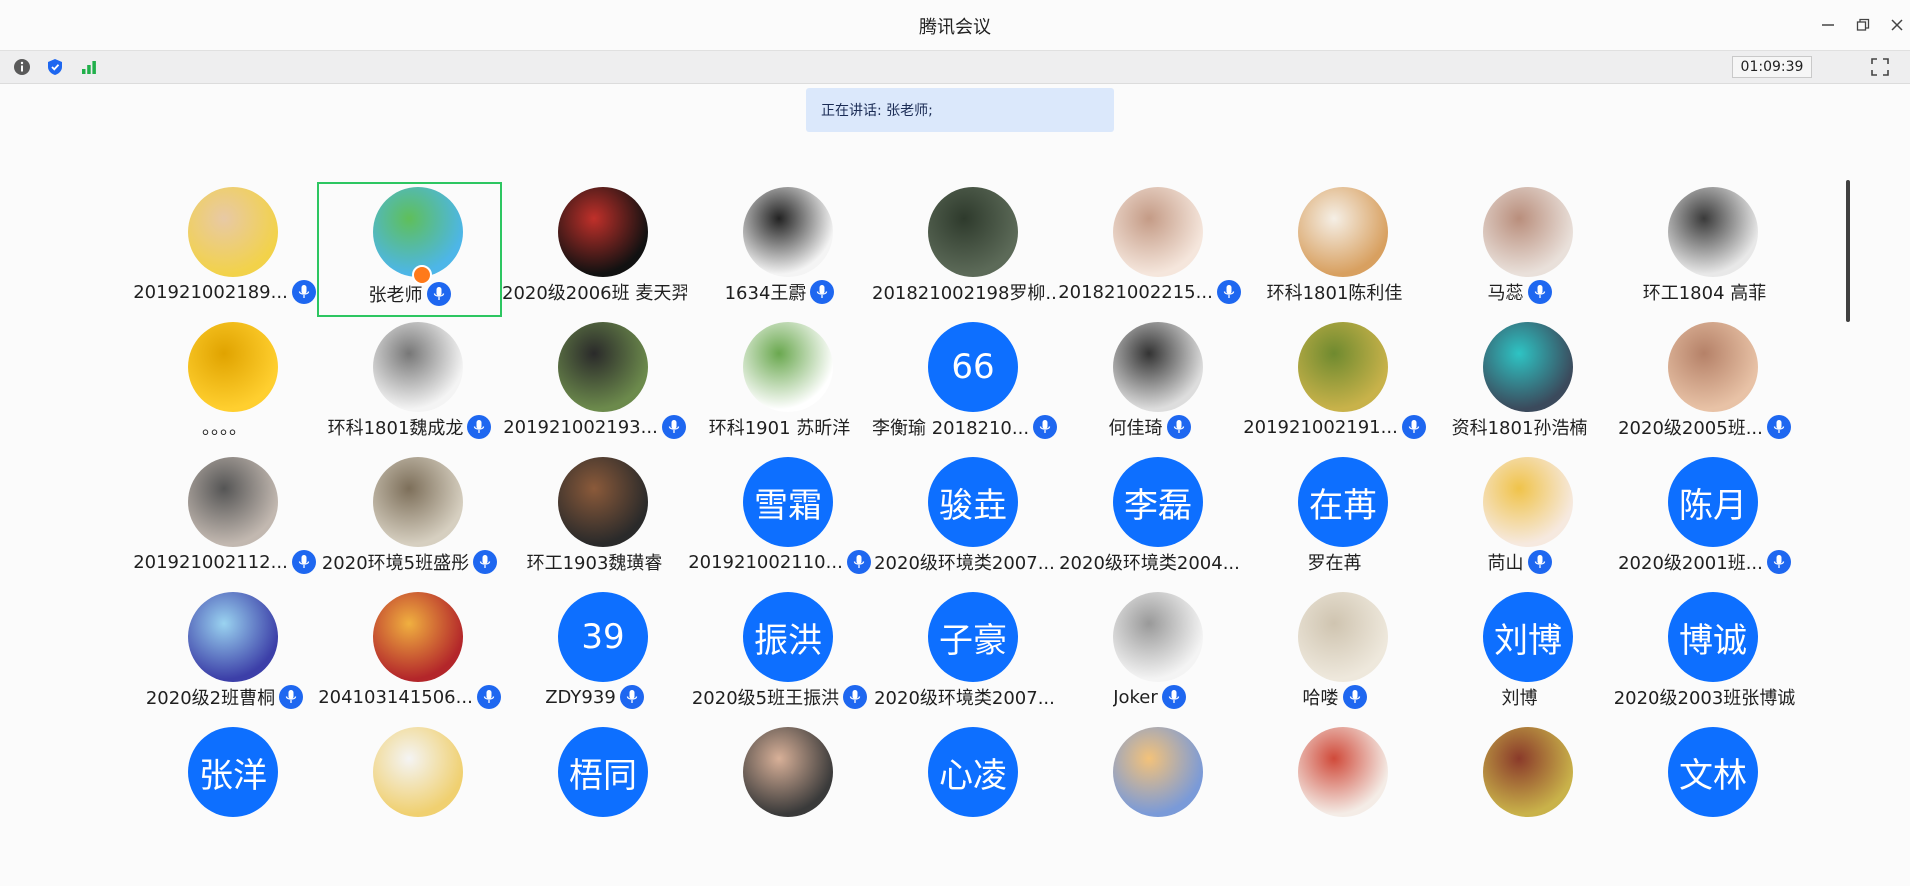 This screenshot has width=1910, height=886. What do you see at coordinates (89, 67) in the screenshot?
I see `signal-icon` at bounding box center [89, 67].